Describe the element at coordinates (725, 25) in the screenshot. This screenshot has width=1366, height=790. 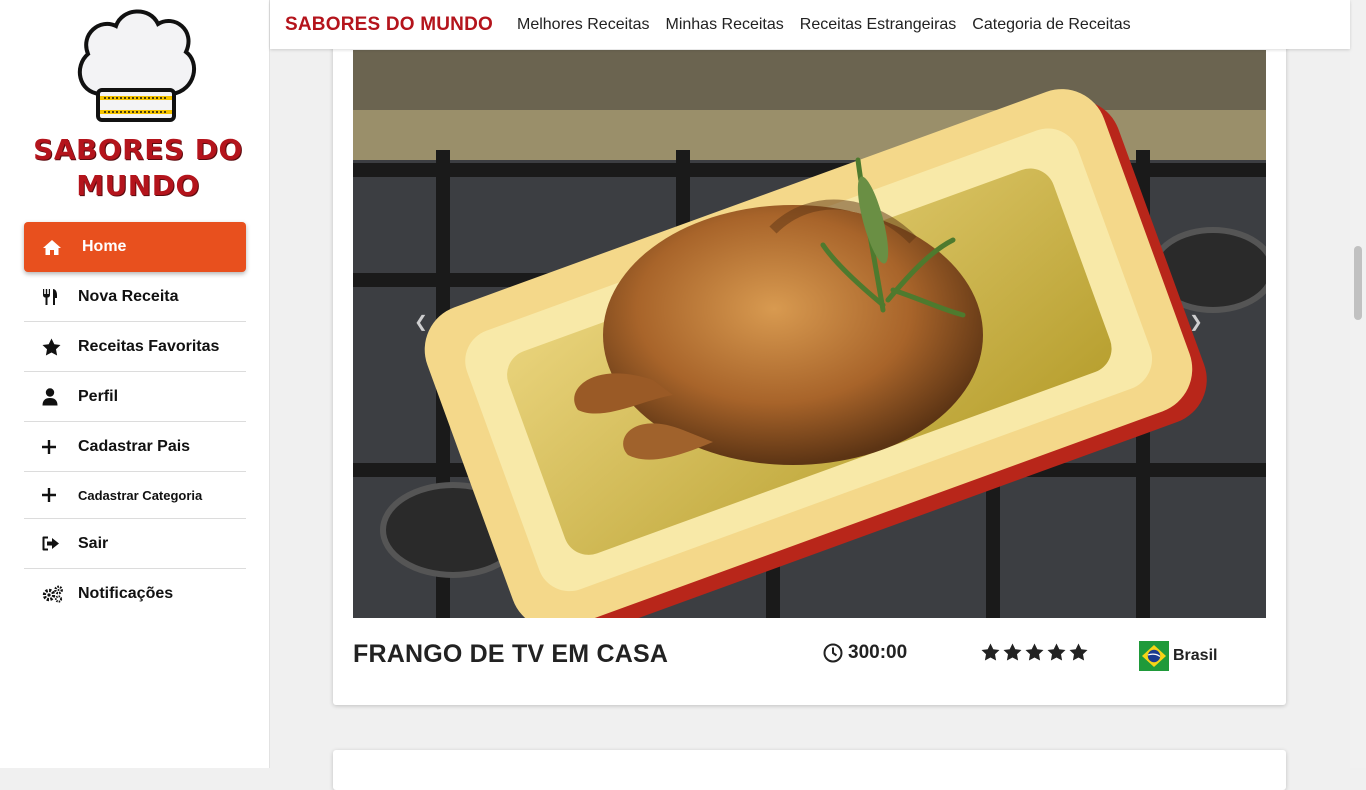
I see `nav-link-minhas-receitas: Minhas Receitas` at that location.